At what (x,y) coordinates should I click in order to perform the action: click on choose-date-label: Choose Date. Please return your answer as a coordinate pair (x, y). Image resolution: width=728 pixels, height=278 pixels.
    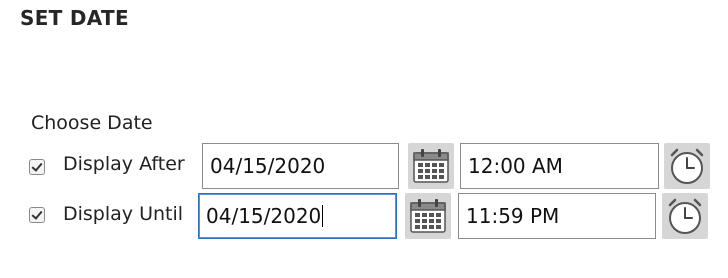
    Looking at the image, I should click on (92, 123).